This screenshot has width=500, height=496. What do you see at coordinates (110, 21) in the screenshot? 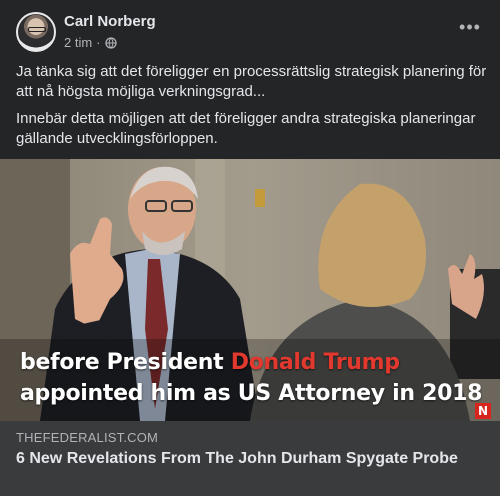
I see `author-name: Carl Norberg` at bounding box center [110, 21].